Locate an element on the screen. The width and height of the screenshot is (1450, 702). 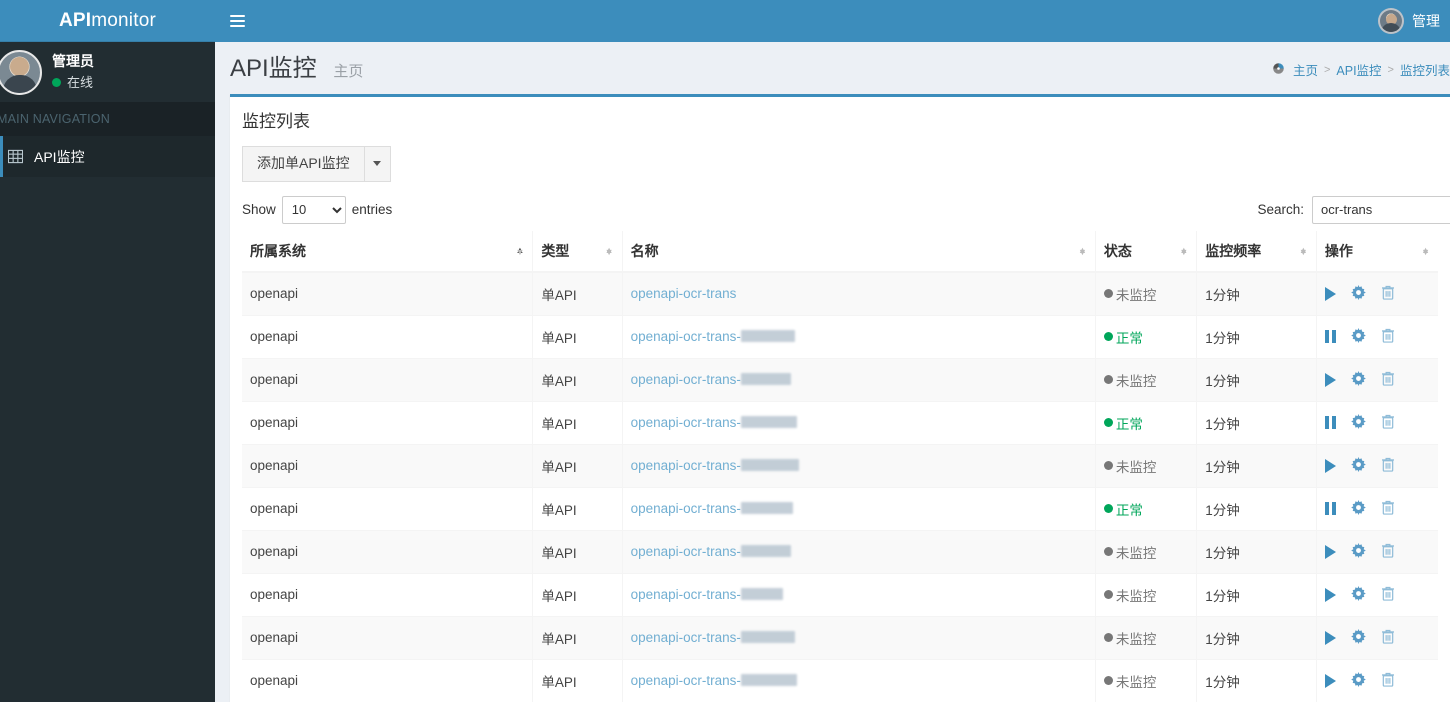
add-monitor-dropdown-toggle is located at coordinates (377, 164).